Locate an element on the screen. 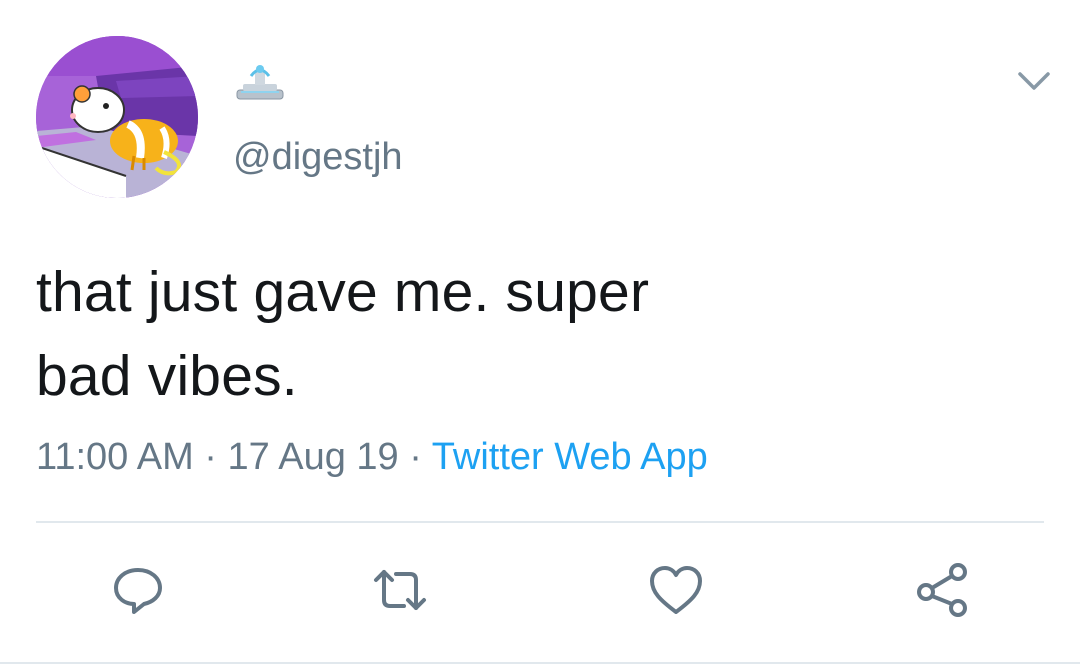  display-name-fountain-icon is located at coordinates (260, 84).